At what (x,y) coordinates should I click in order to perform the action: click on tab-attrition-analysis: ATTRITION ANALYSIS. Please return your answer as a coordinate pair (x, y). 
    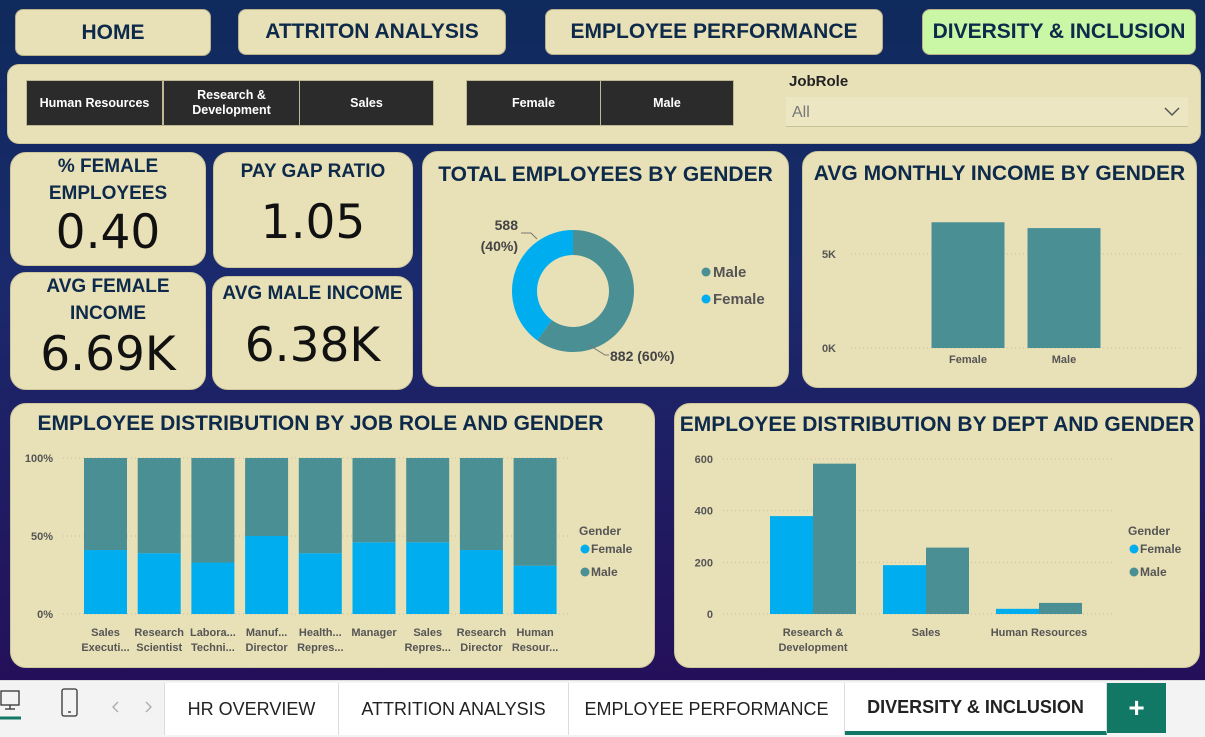
    Looking at the image, I should click on (454, 709).